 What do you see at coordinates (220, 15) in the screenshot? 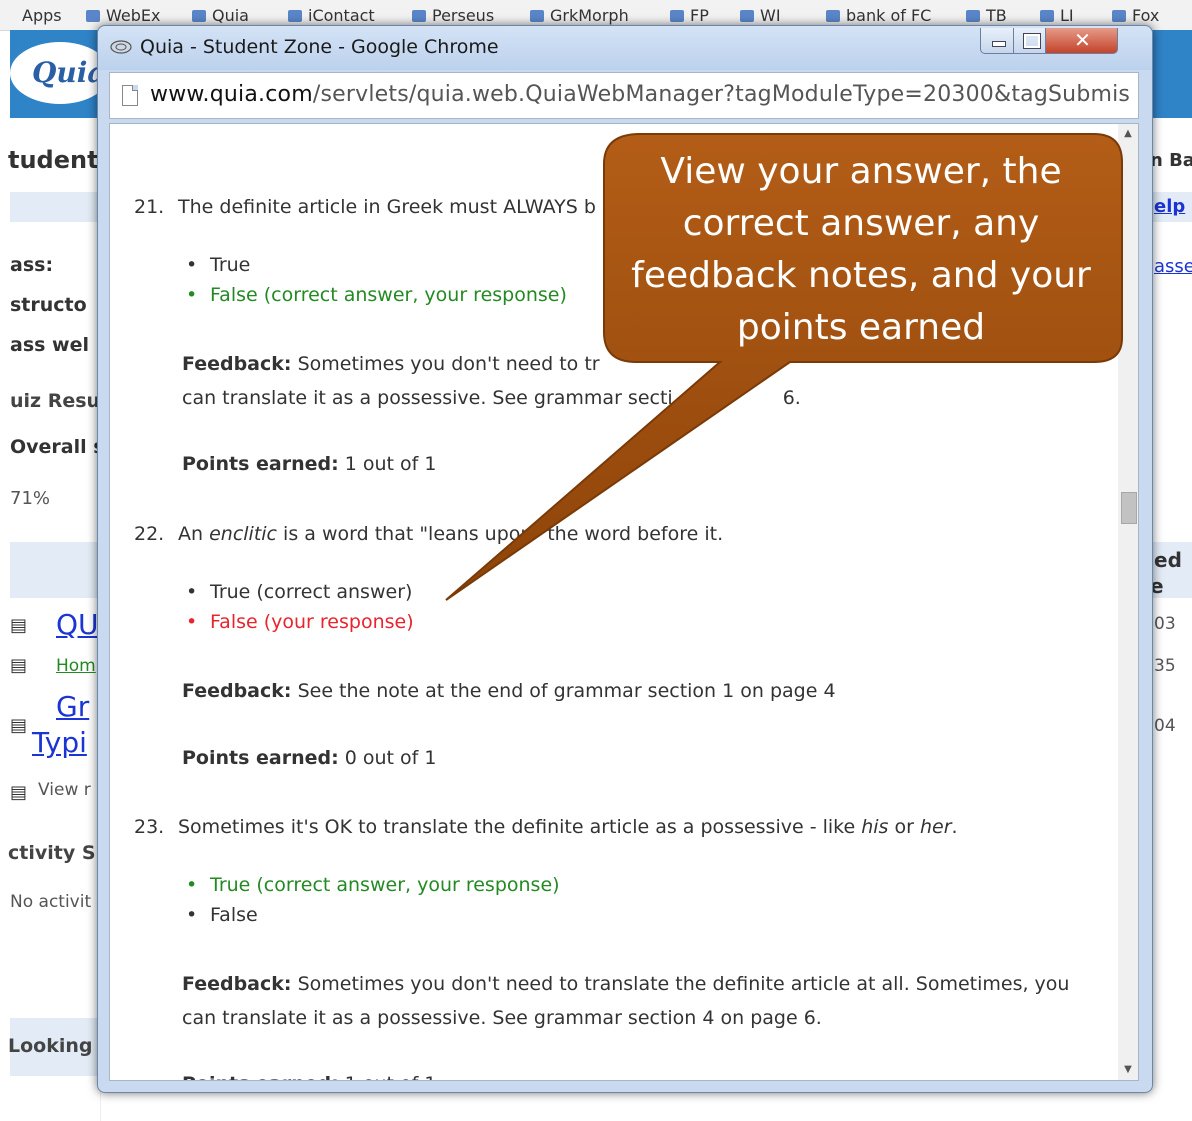
I see `bookmark-quia: Quia` at bounding box center [220, 15].